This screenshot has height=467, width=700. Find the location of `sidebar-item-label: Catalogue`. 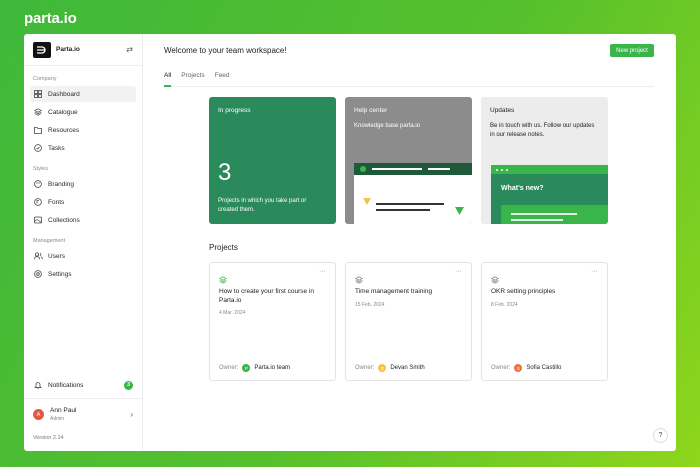

sidebar-item-label: Catalogue is located at coordinates (63, 112).